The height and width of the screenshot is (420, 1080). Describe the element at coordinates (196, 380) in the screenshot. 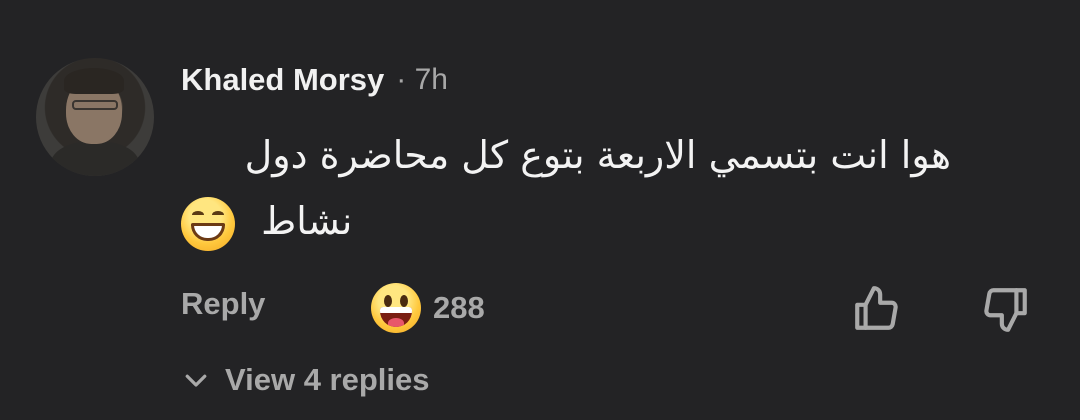

I see `chevron-down-icon` at that location.